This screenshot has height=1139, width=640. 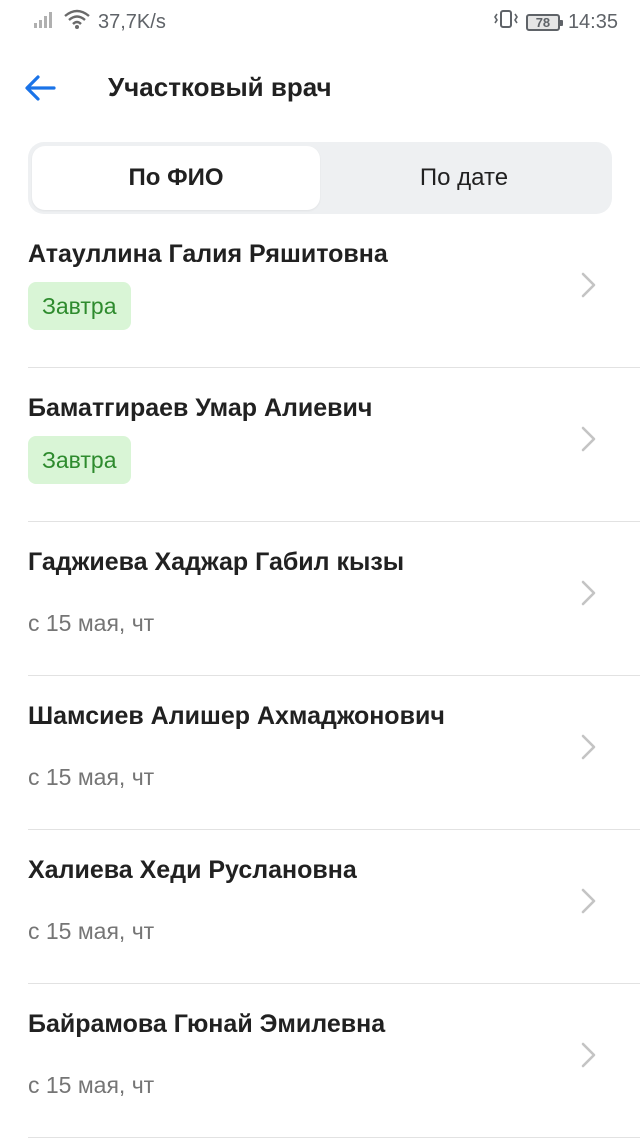 I want to click on tab-by-date: По дате, so click(x=464, y=178).